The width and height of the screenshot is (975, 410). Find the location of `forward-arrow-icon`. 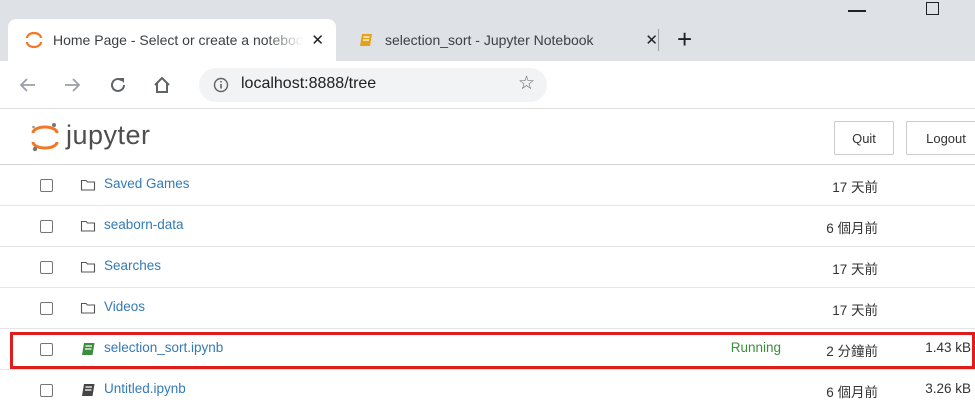

forward-arrow-icon is located at coordinates (72, 85).